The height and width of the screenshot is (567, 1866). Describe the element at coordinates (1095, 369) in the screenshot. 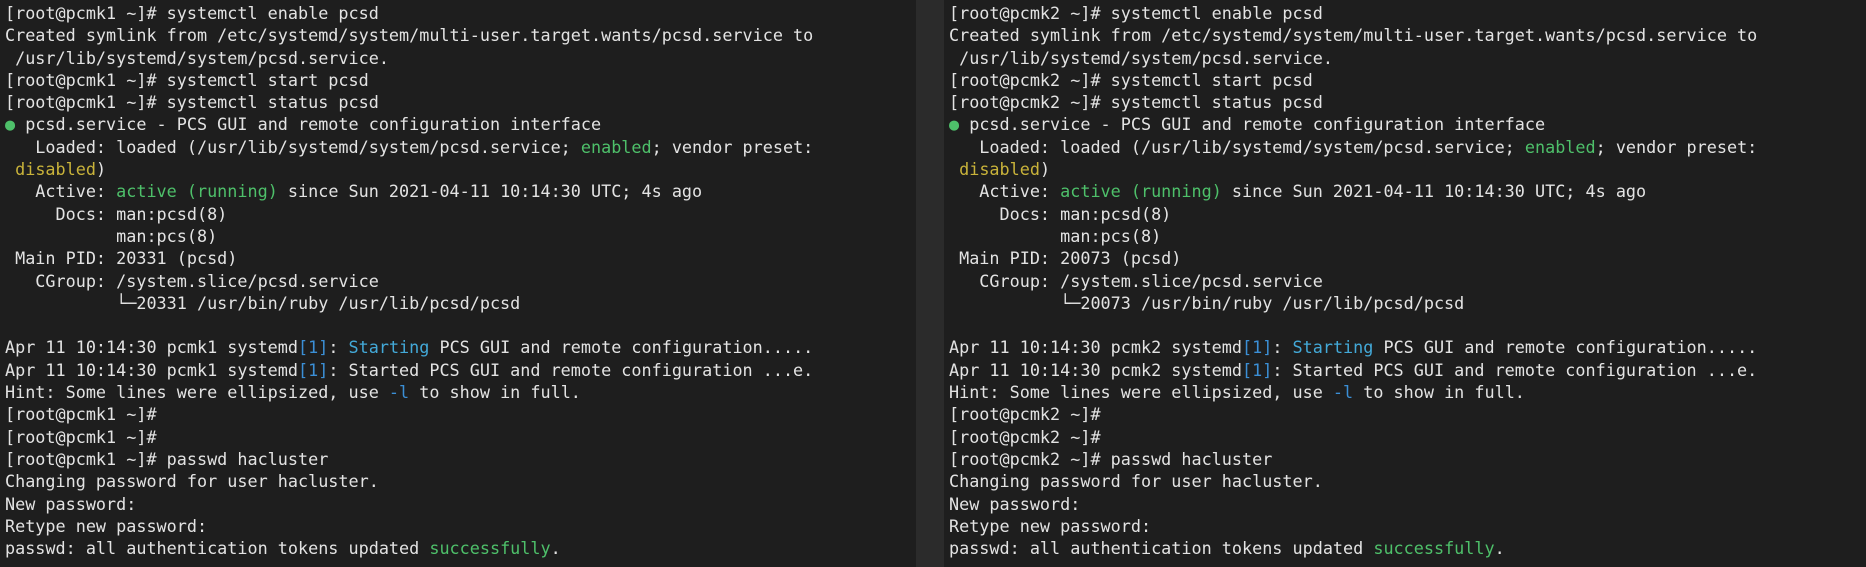

I see `terminal-text: Apr 11 10:14:30 pcmk2 systemd` at that location.